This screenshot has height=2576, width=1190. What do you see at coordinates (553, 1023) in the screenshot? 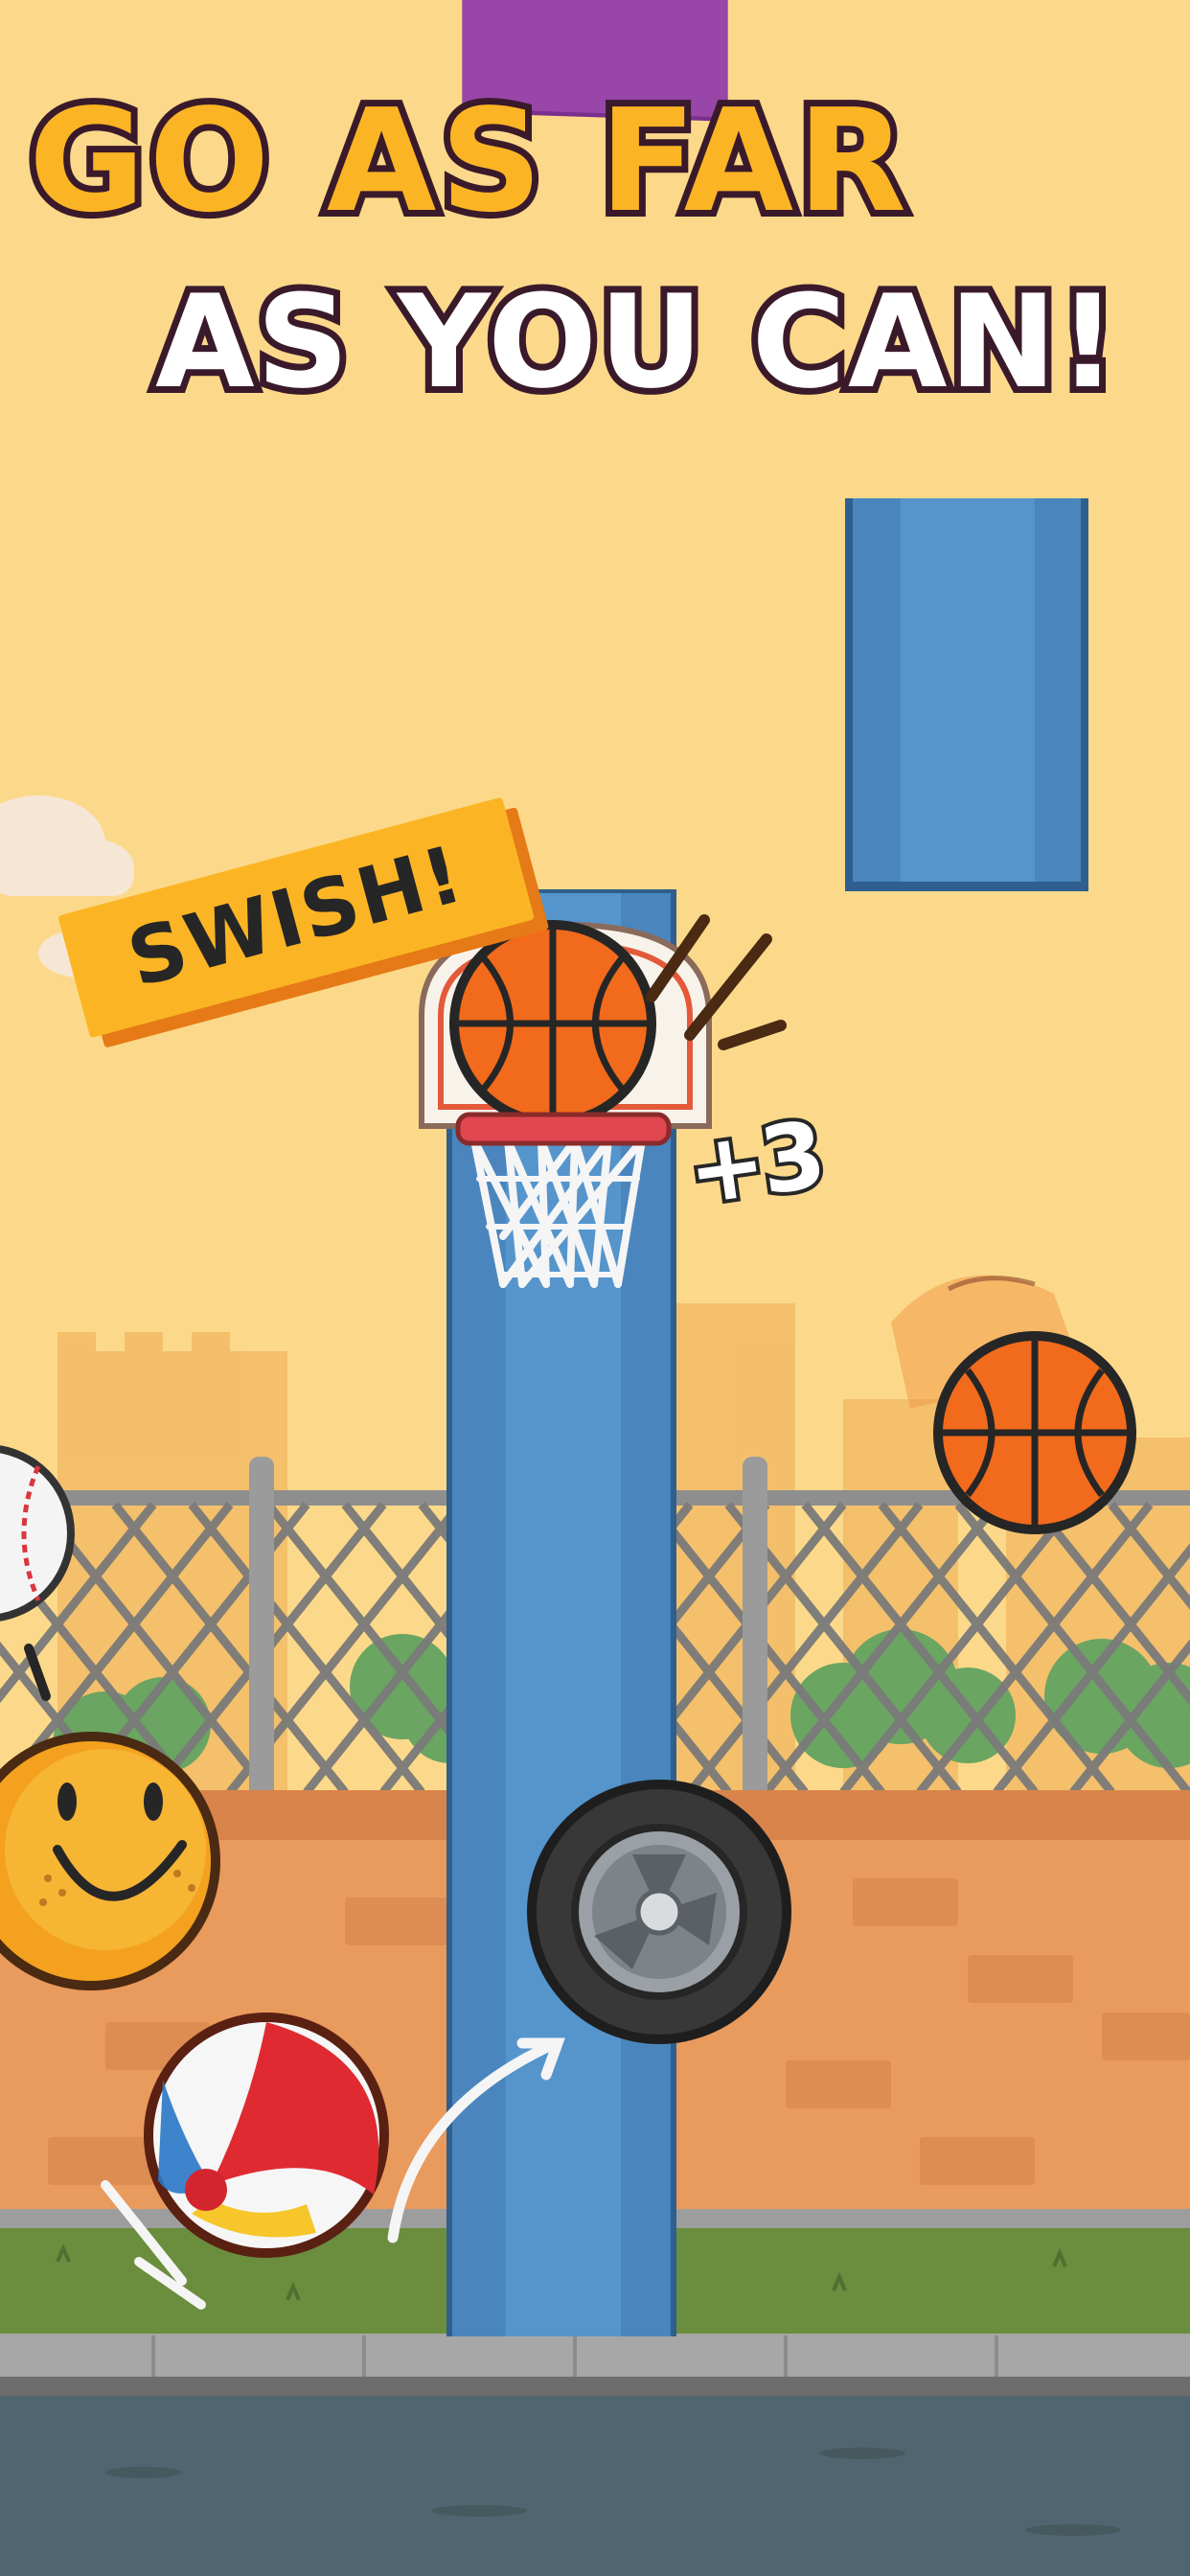
I see `basketball-in-hoop` at bounding box center [553, 1023].